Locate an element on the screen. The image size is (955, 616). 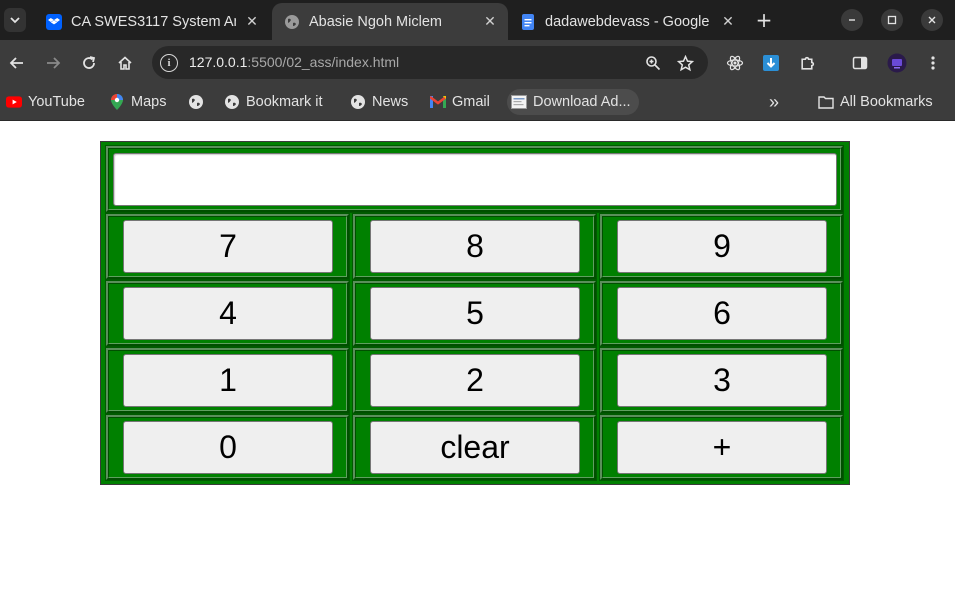
bookmark-youtube: YouTube is located at coordinates (45, 102).